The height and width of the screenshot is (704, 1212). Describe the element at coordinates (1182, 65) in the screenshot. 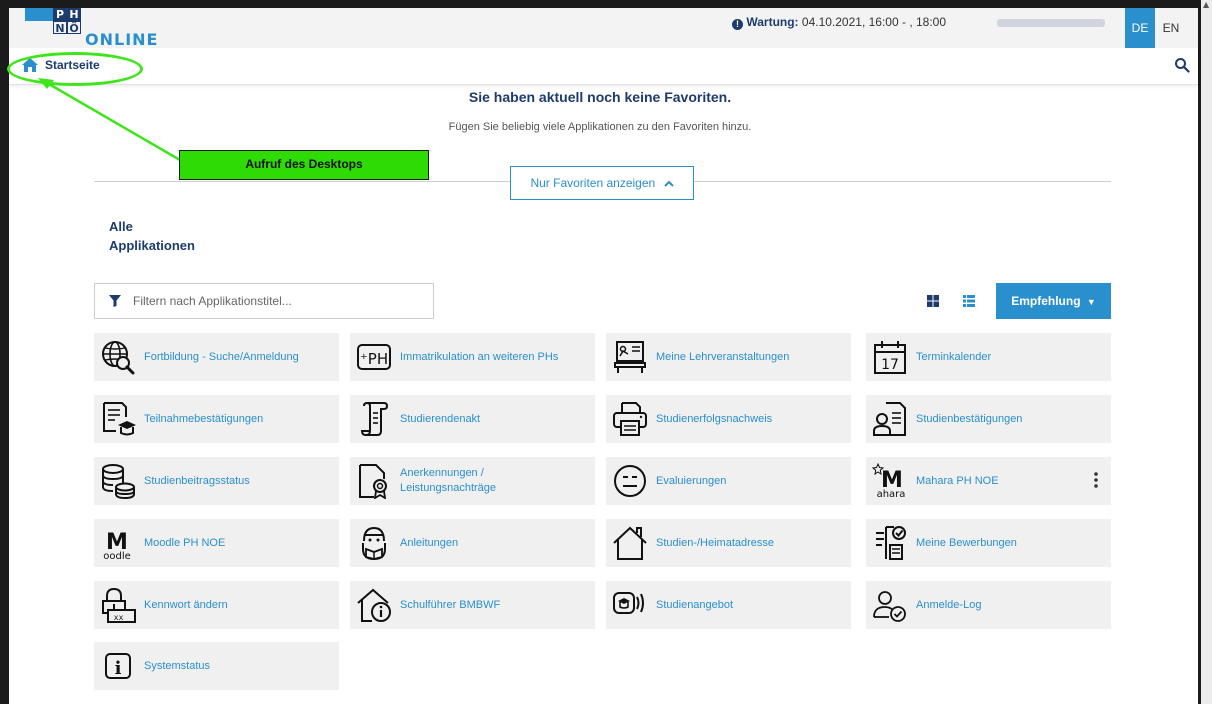

I see `search-icon` at that location.